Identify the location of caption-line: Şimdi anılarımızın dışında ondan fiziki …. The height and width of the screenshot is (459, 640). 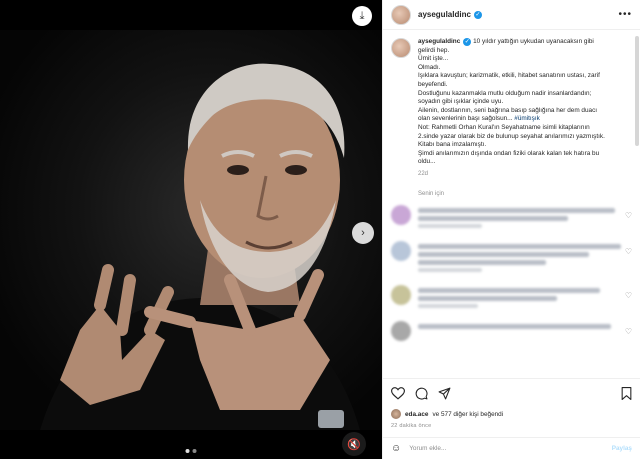
(509, 153).